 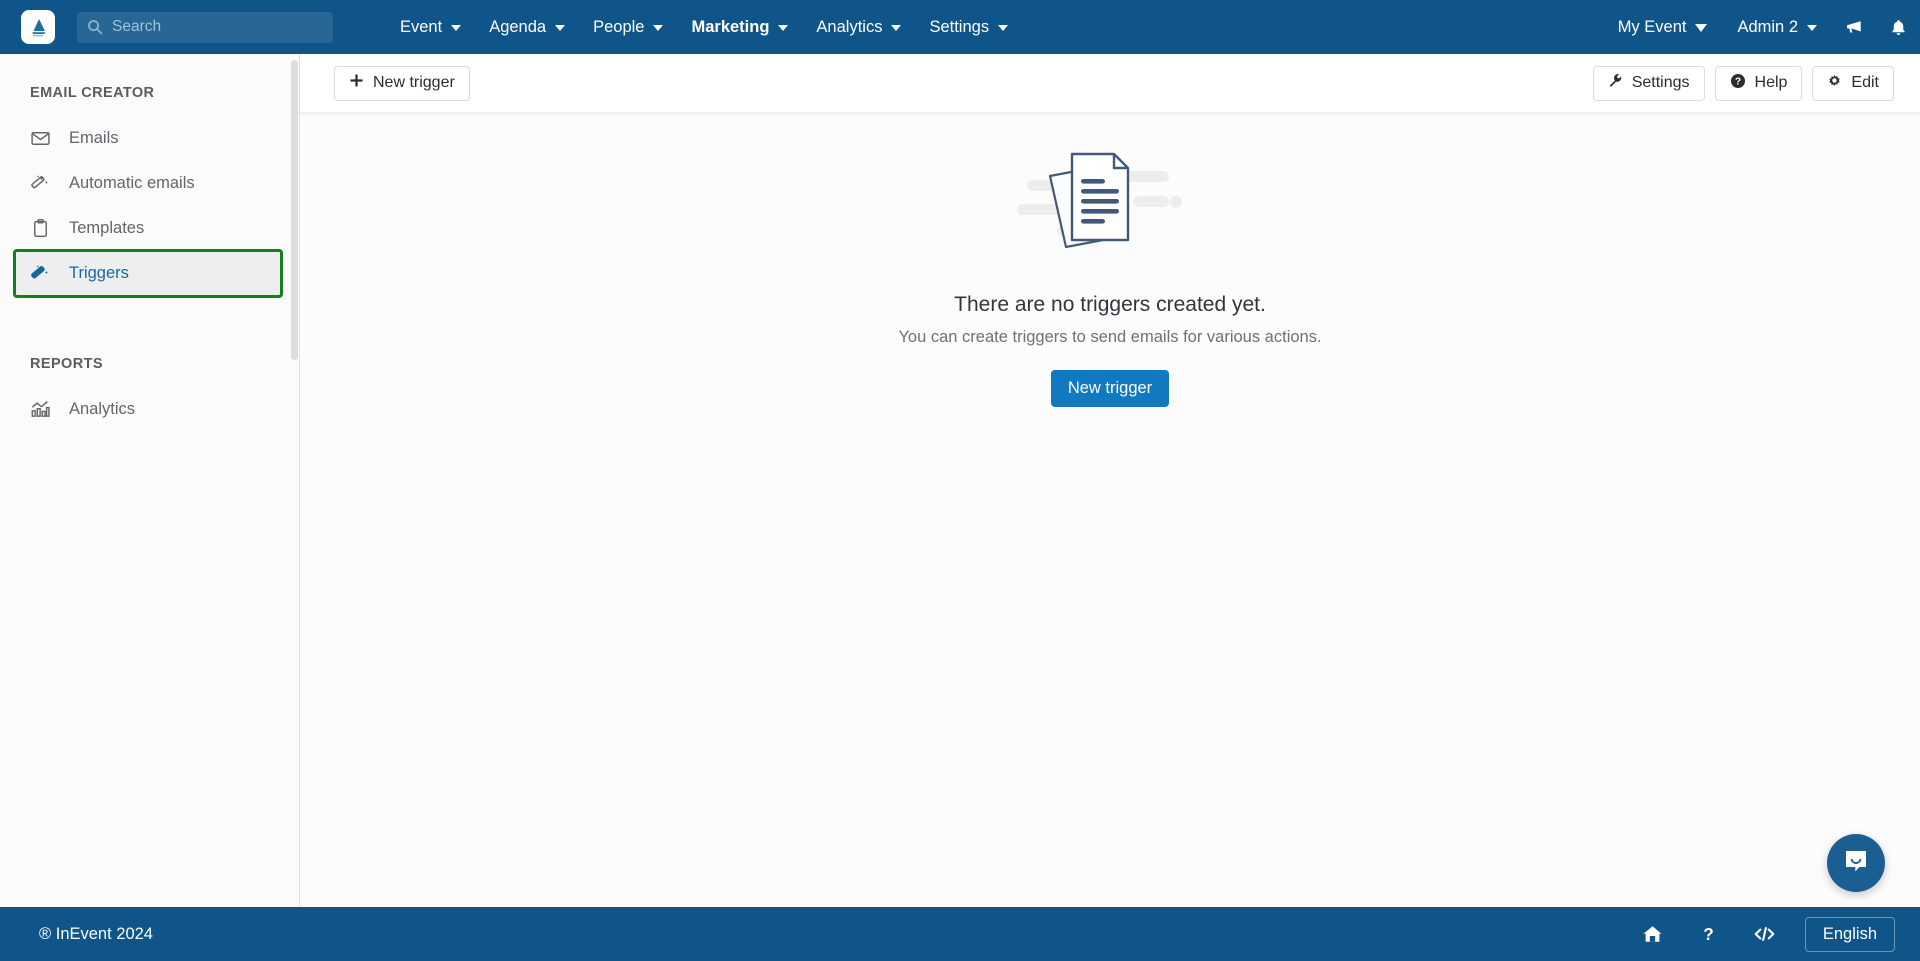 I want to click on nav-item-label: People, so click(x=619, y=26).